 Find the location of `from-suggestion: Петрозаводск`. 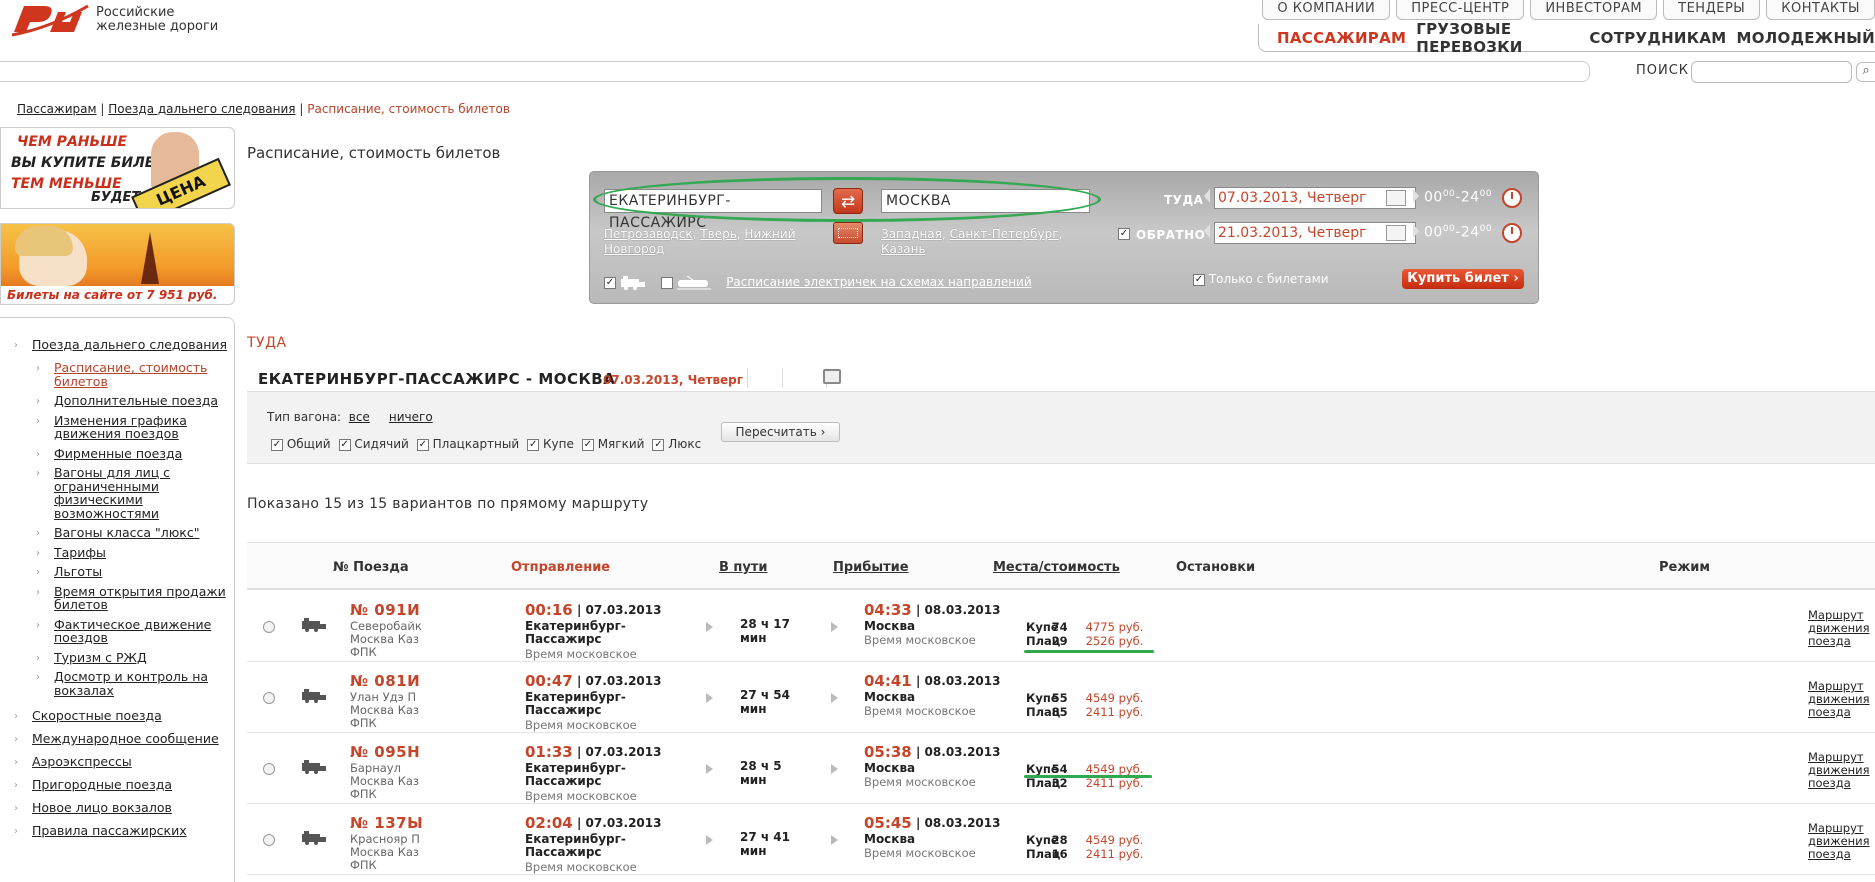

from-suggestion: Петрозаводск is located at coordinates (648, 234).